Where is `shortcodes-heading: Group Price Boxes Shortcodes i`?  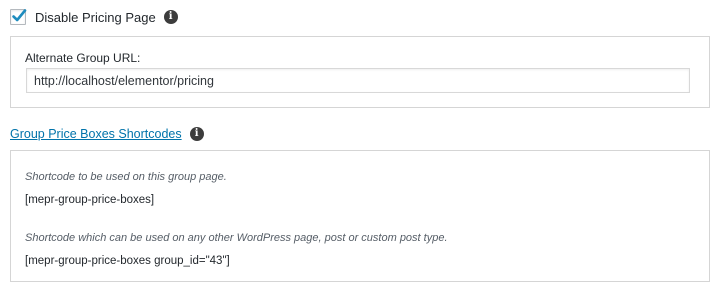 shortcodes-heading: Group Price Boxes Shortcodes i is located at coordinates (107, 134).